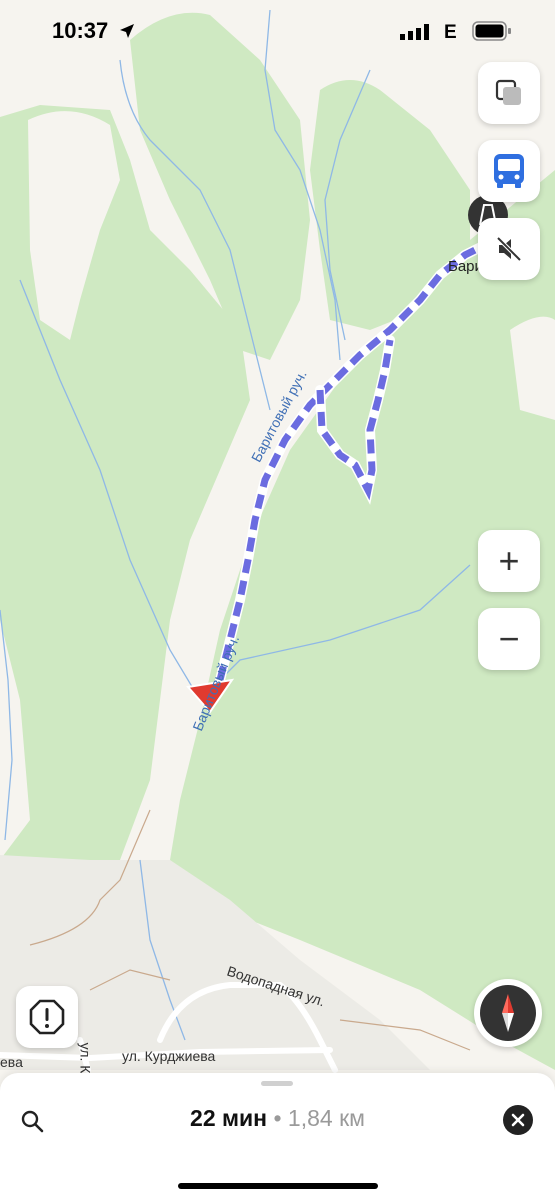 The height and width of the screenshot is (1200, 555). Describe the element at coordinates (11, 1062) in the screenshot. I see `street-label: ева` at that location.